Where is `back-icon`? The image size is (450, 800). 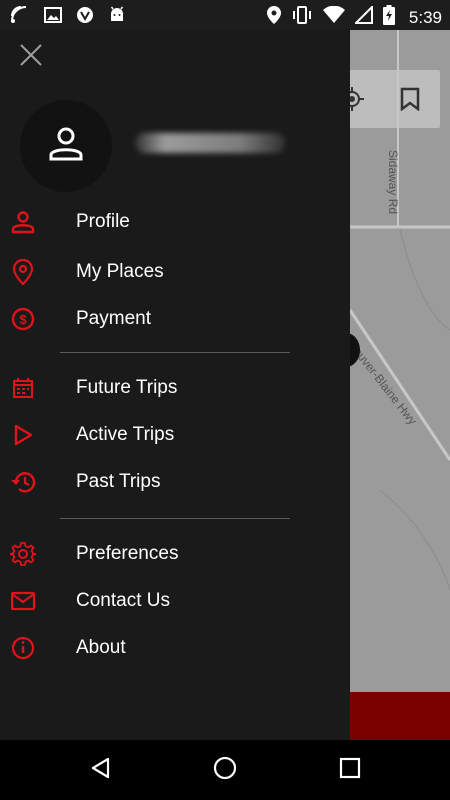 back-icon is located at coordinates (101, 770).